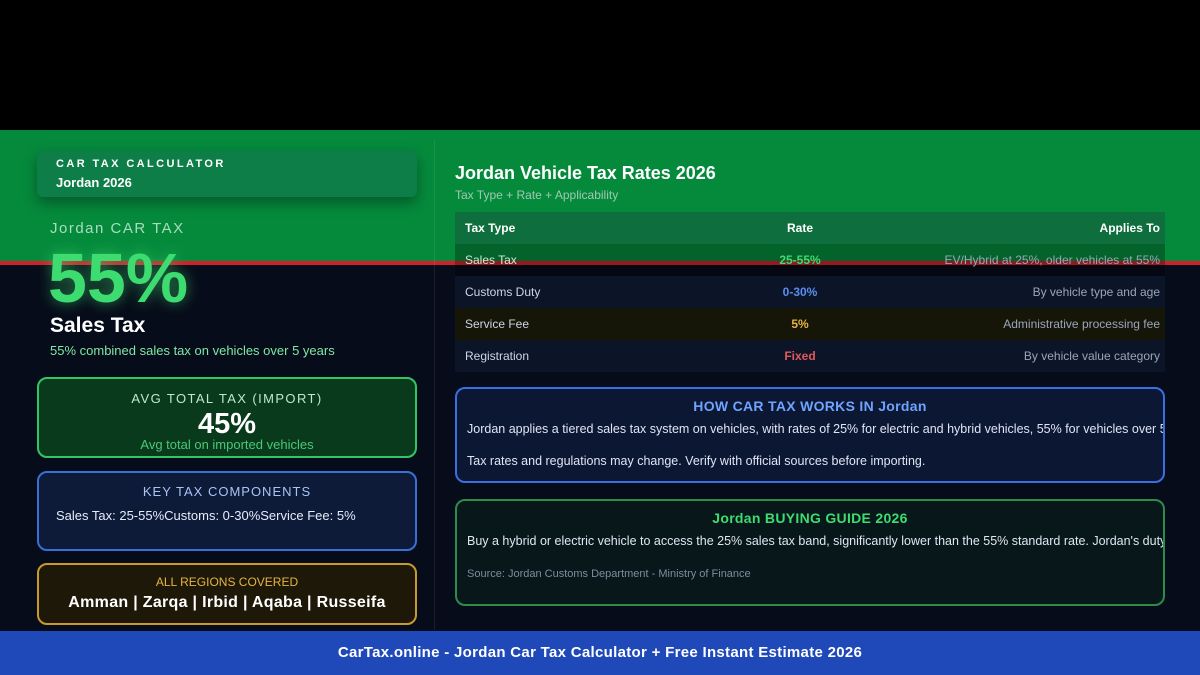  Describe the element at coordinates (308, 515) in the screenshot. I see `component-item: Service Fee: 5%` at that location.